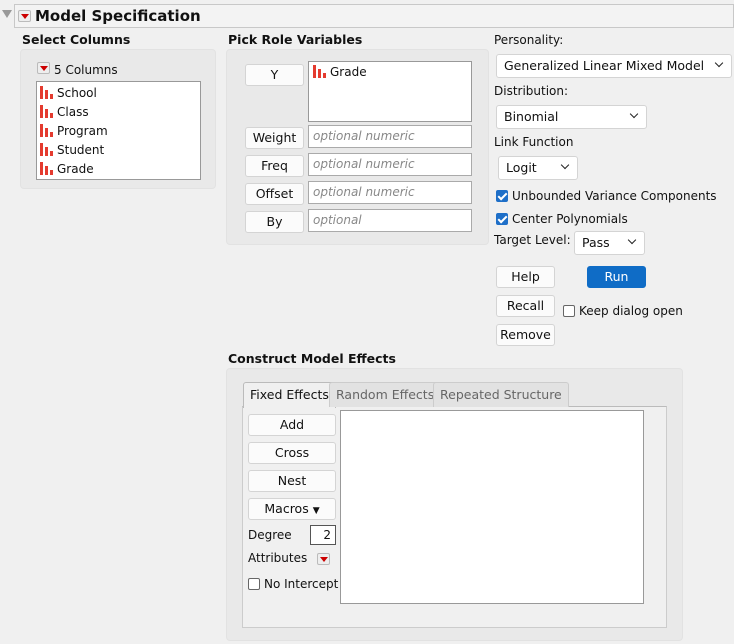 This screenshot has height=644, width=734. Describe the element at coordinates (538, 168) in the screenshot. I see `link-function-select: Logit` at that location.